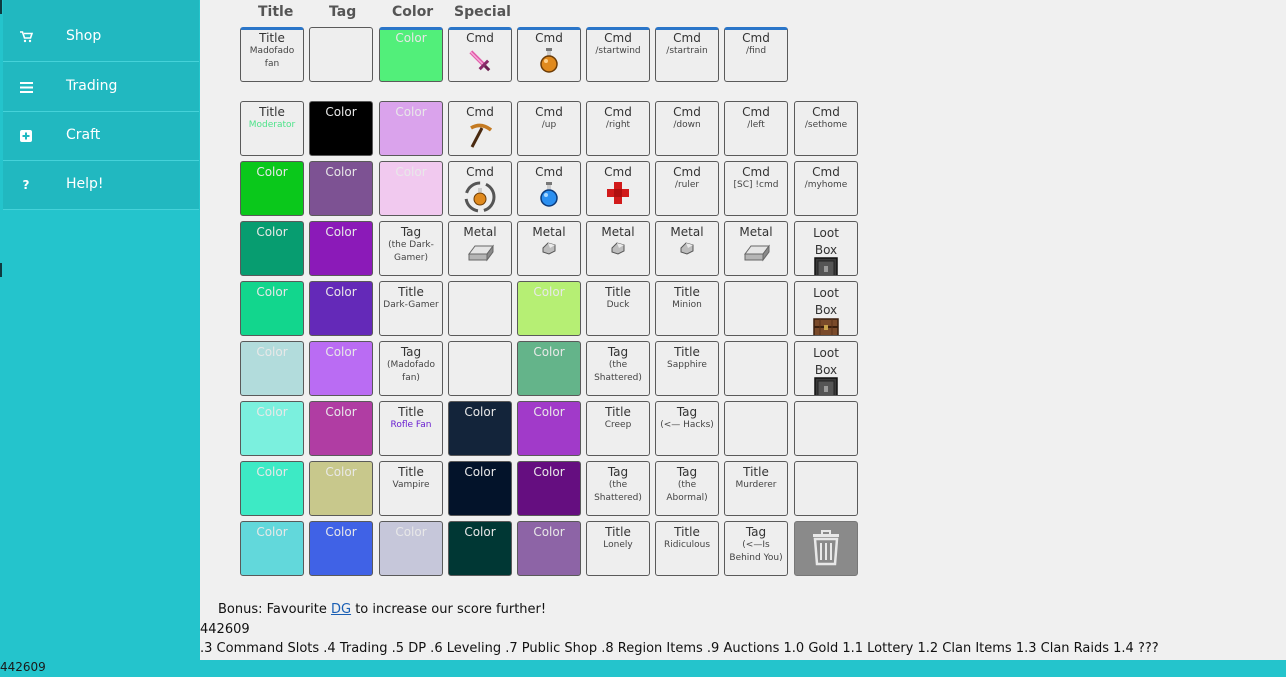 The width and height of the screenshot is (1286, 677). Describe the element at coordinates (101, 136) in the screenshot. I see `sidebar-item-craft: Craft` at that location.